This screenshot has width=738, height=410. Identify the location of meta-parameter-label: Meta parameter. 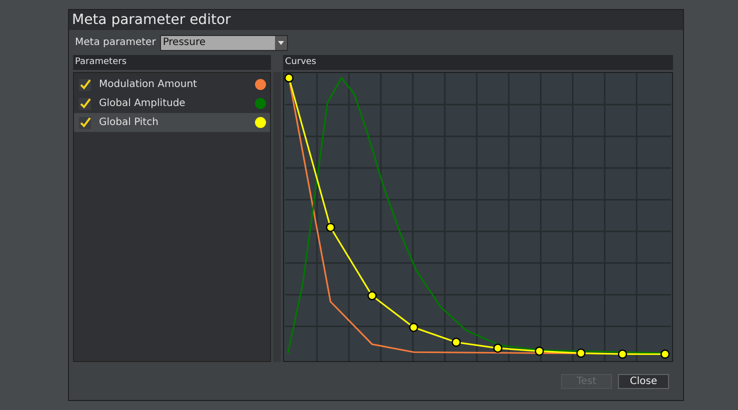
(115, 43).